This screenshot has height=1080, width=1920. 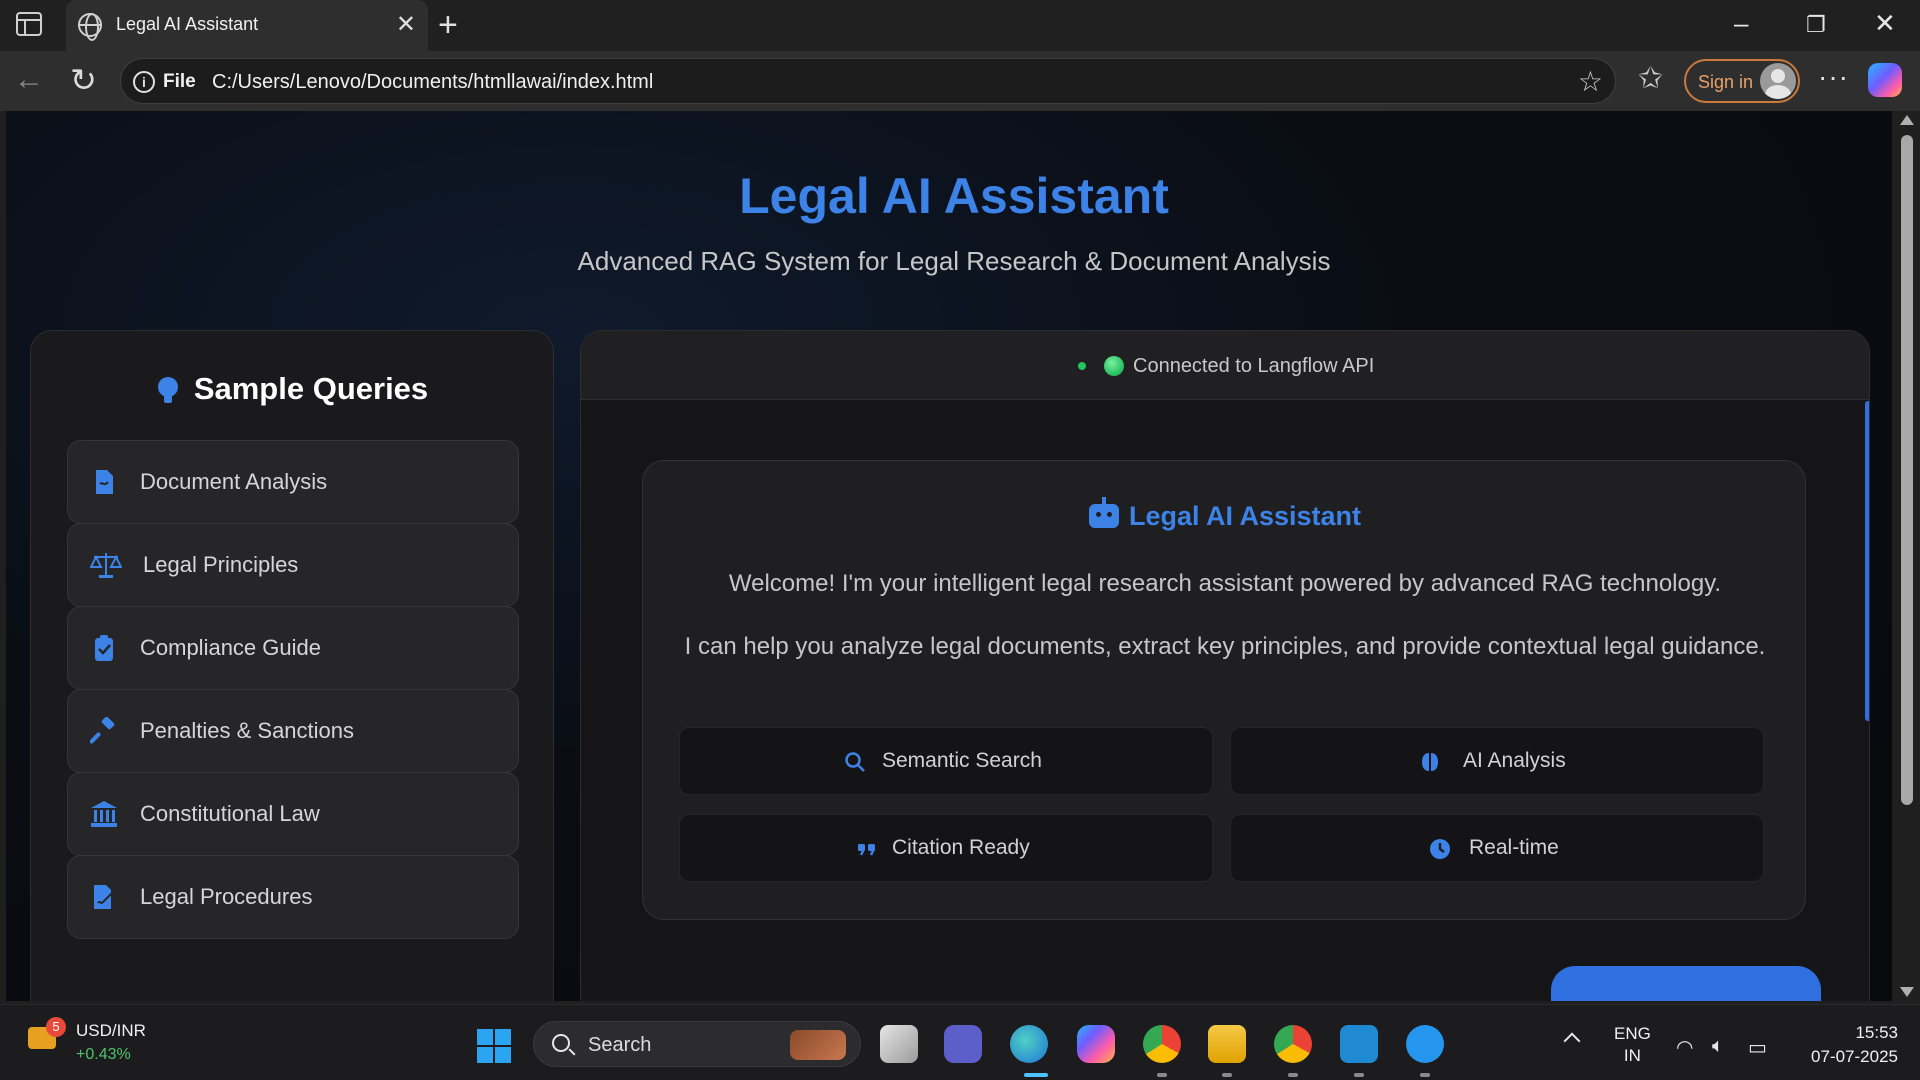 What do you see at coordinates (867, 850) in the screenshot?
I see `quote-icon` at bounding box center [867, 850].